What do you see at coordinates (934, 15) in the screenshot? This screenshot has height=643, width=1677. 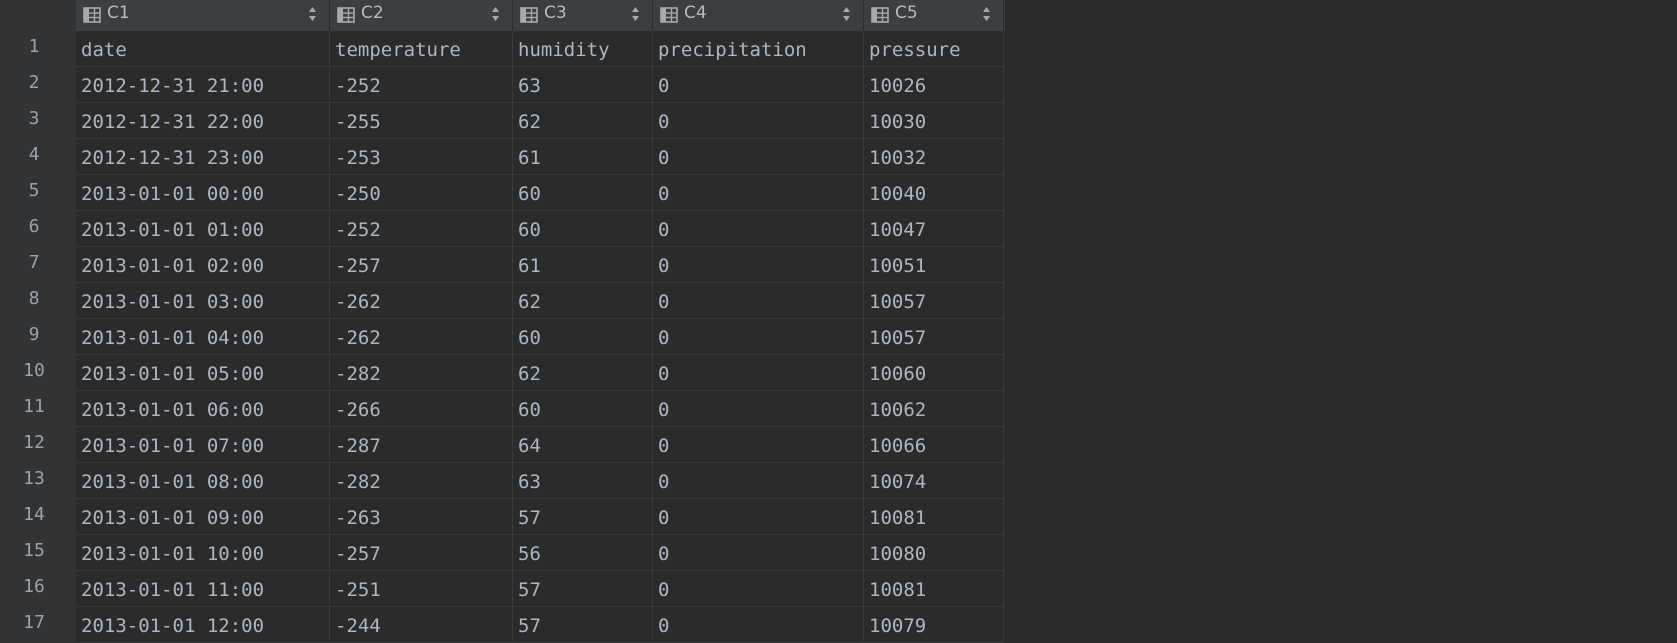 I see `column-header-c5: C5` at bounding box center [934, 15].